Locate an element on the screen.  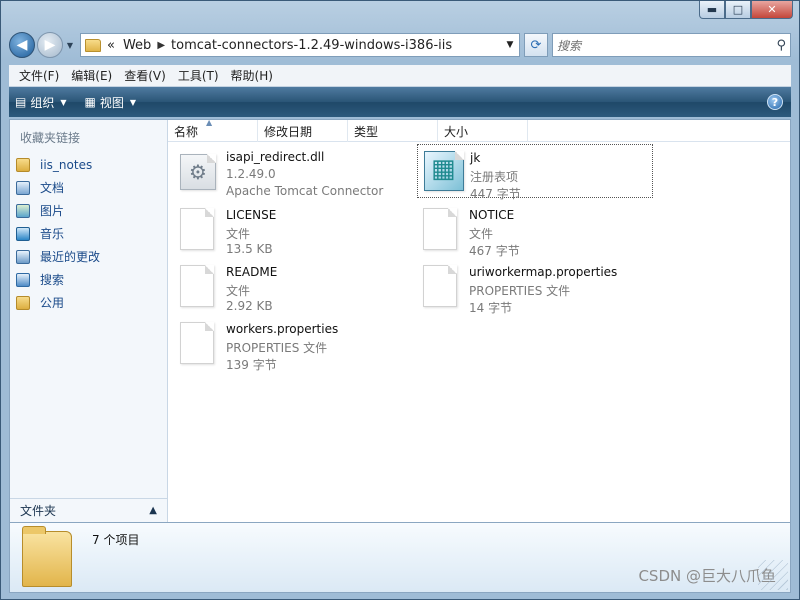
file-item: jk 注册表项 447 字节 is located at coordinates (535, 172).